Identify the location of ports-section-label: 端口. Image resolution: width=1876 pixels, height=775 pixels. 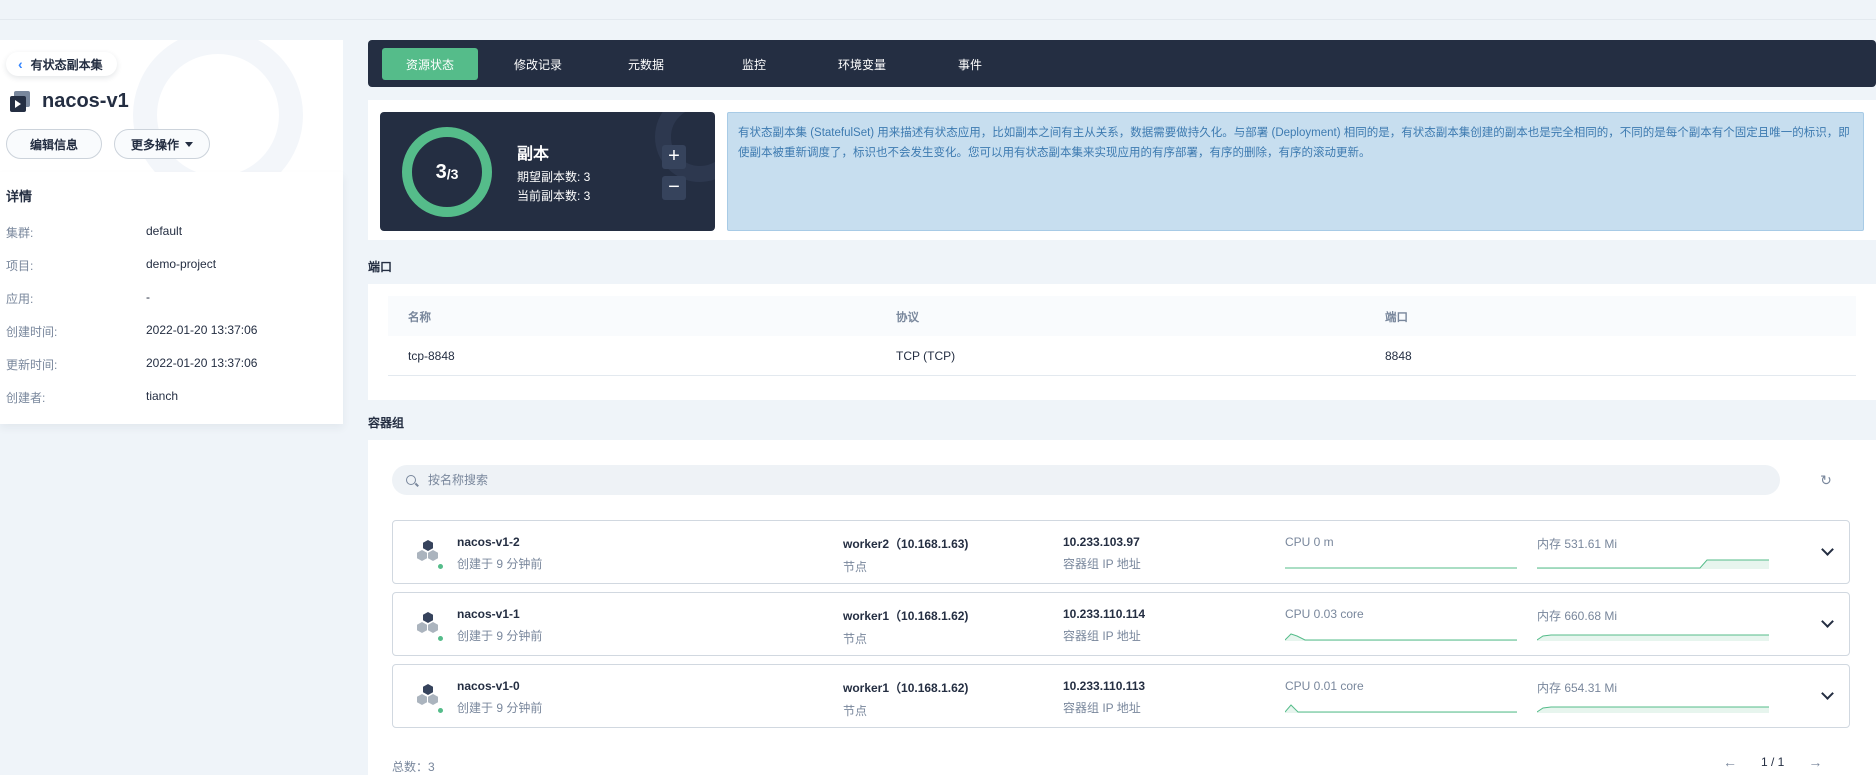
(380, 267).